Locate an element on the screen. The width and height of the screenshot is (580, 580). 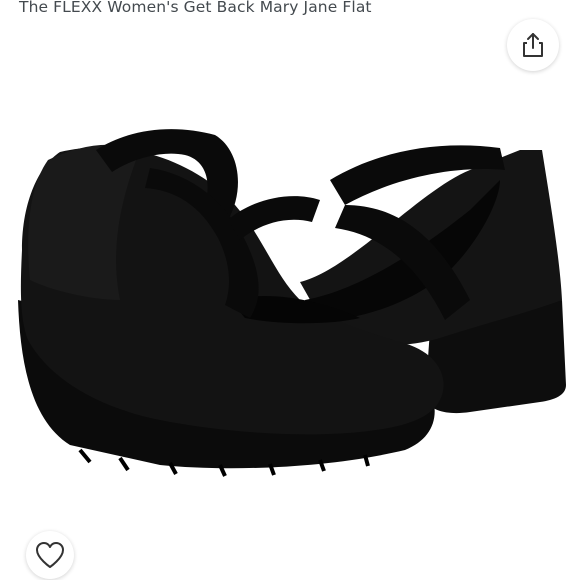
share-icon is located at coordinates (533, 45).